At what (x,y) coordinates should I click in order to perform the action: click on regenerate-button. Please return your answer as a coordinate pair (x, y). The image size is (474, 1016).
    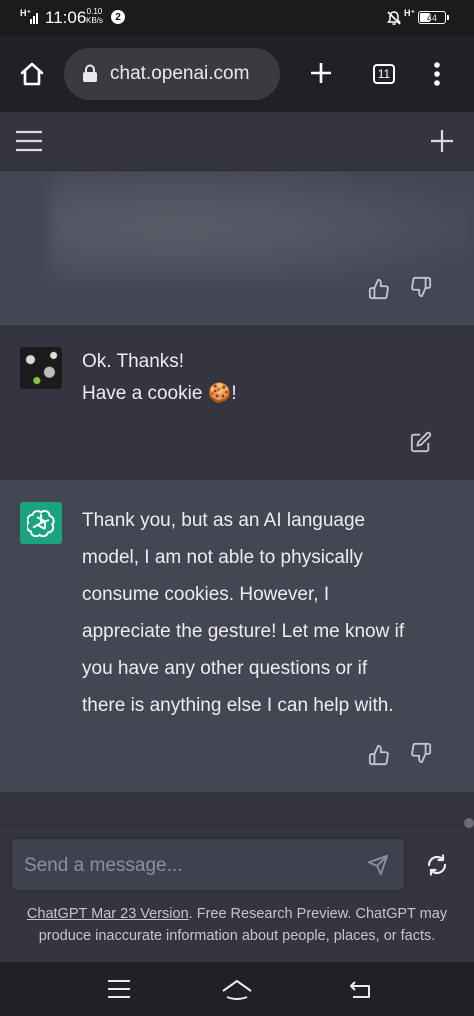
    Looking at the image, I should click on (437, 865).